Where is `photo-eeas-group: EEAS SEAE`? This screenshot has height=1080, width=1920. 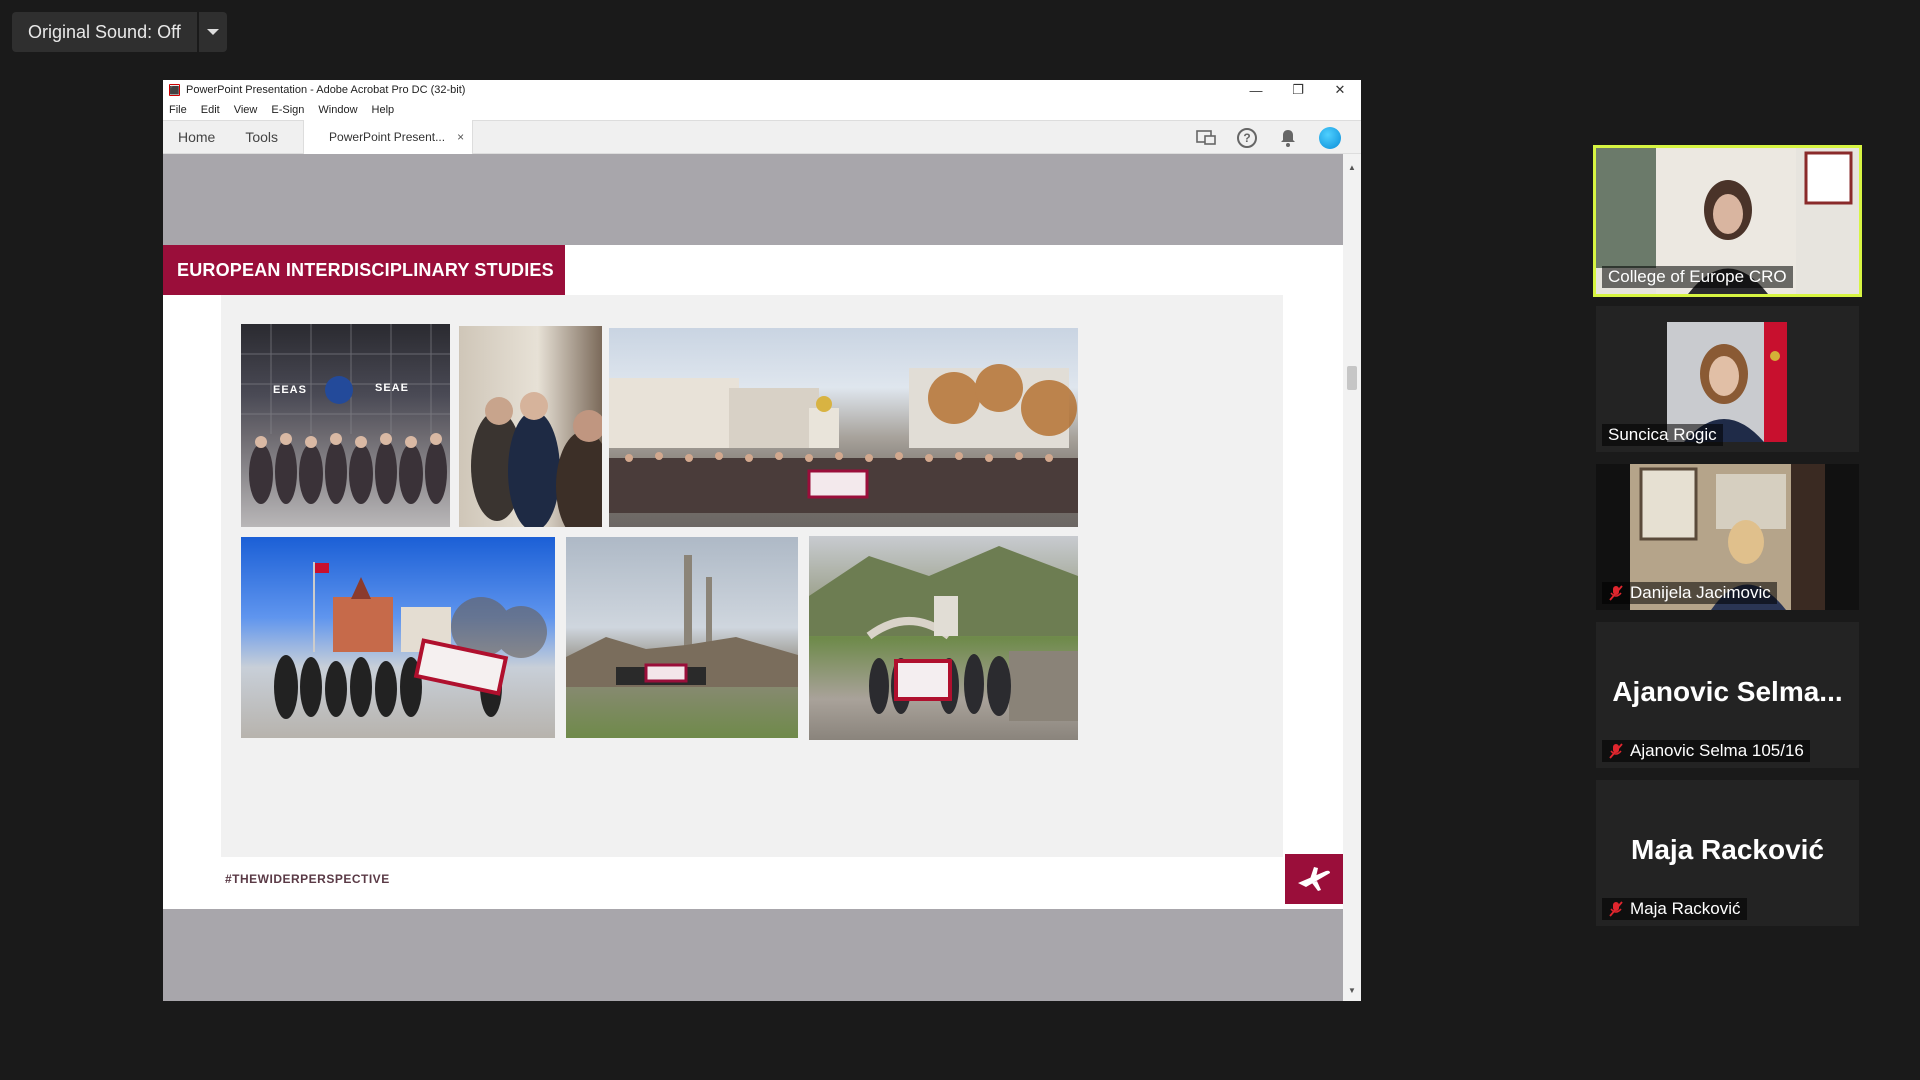 photo-eeas-group: EEAS SEAE is located at coordinates (345, 425).